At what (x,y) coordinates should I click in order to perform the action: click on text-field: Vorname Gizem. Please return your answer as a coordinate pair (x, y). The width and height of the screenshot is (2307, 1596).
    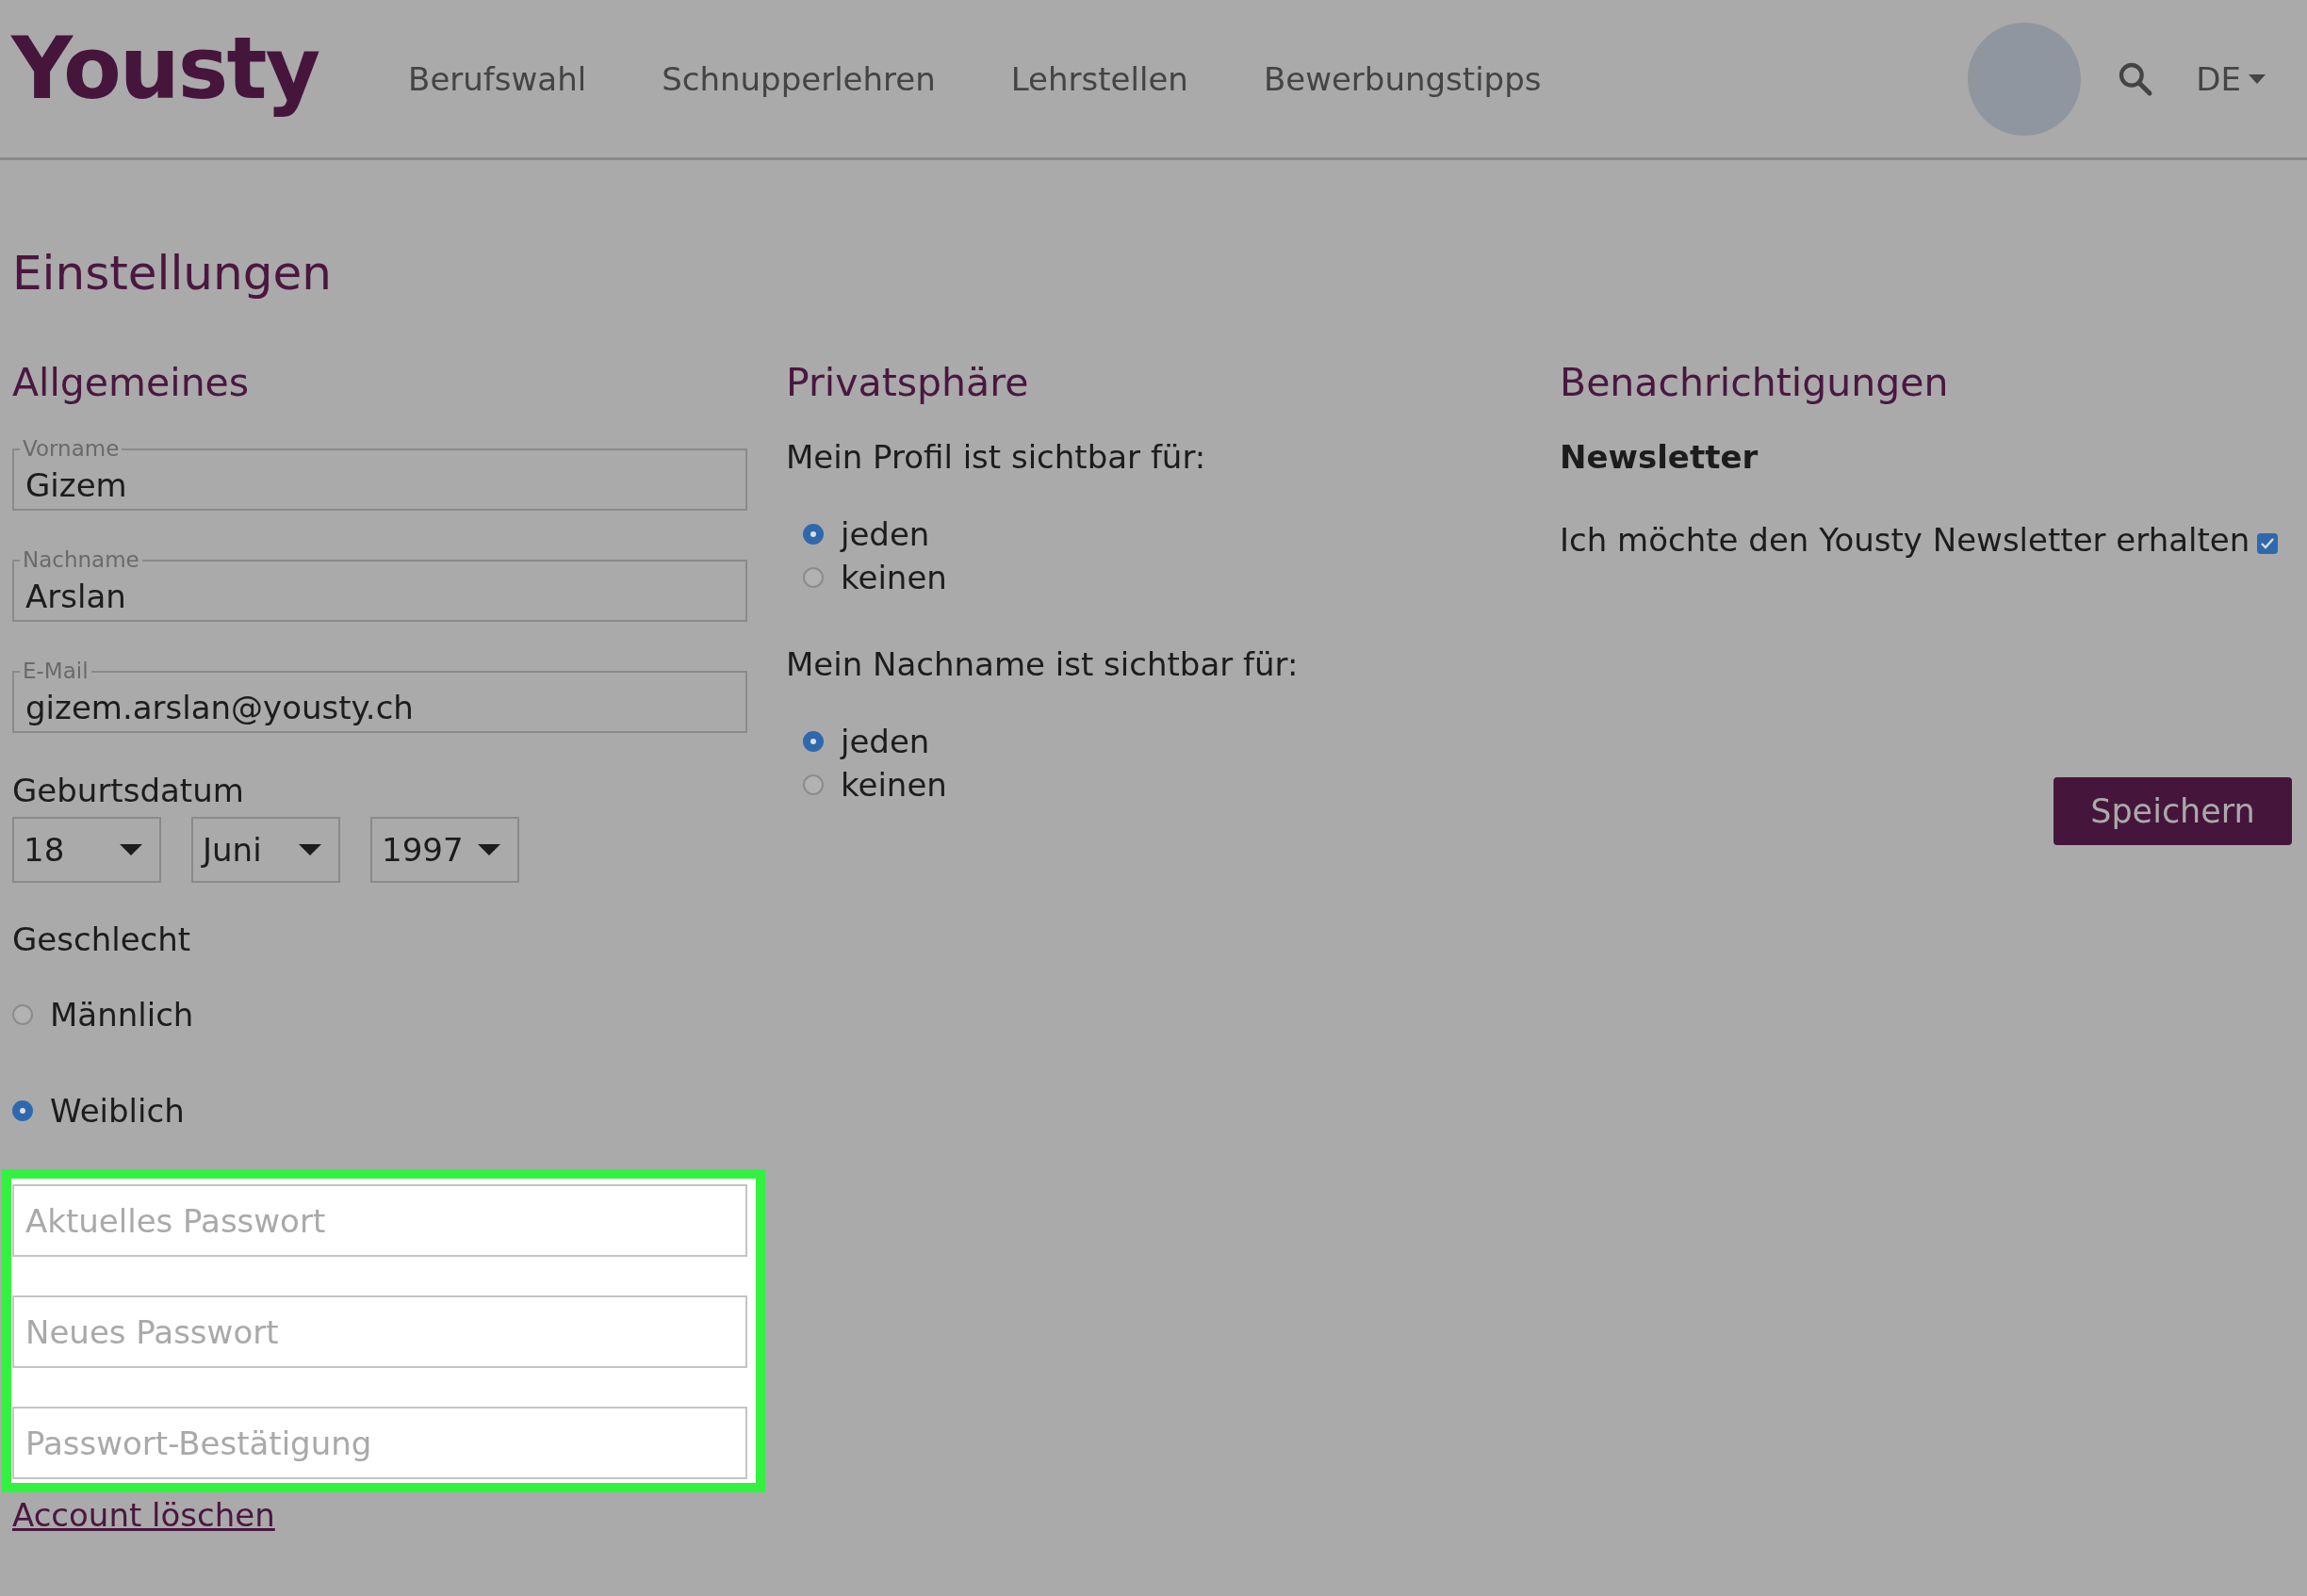
    Looking at the image, I should click on (379, 475).